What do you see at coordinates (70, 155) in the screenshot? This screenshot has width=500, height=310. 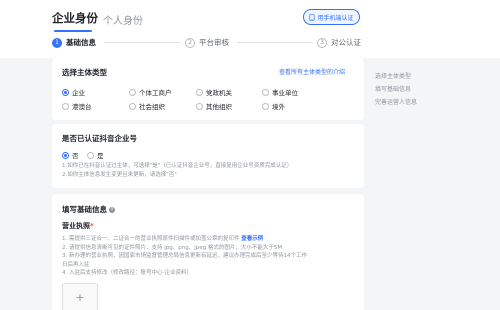 I see `radio-no: 否` at bounding box center [70, 155].